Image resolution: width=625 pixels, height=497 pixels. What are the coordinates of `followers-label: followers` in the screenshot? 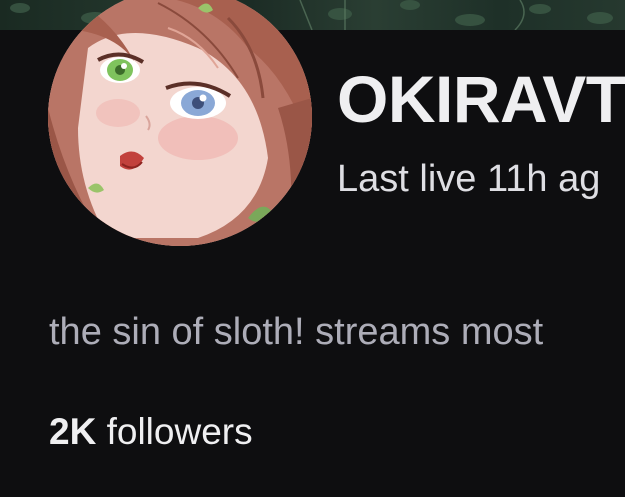 It's located at (174, 431).